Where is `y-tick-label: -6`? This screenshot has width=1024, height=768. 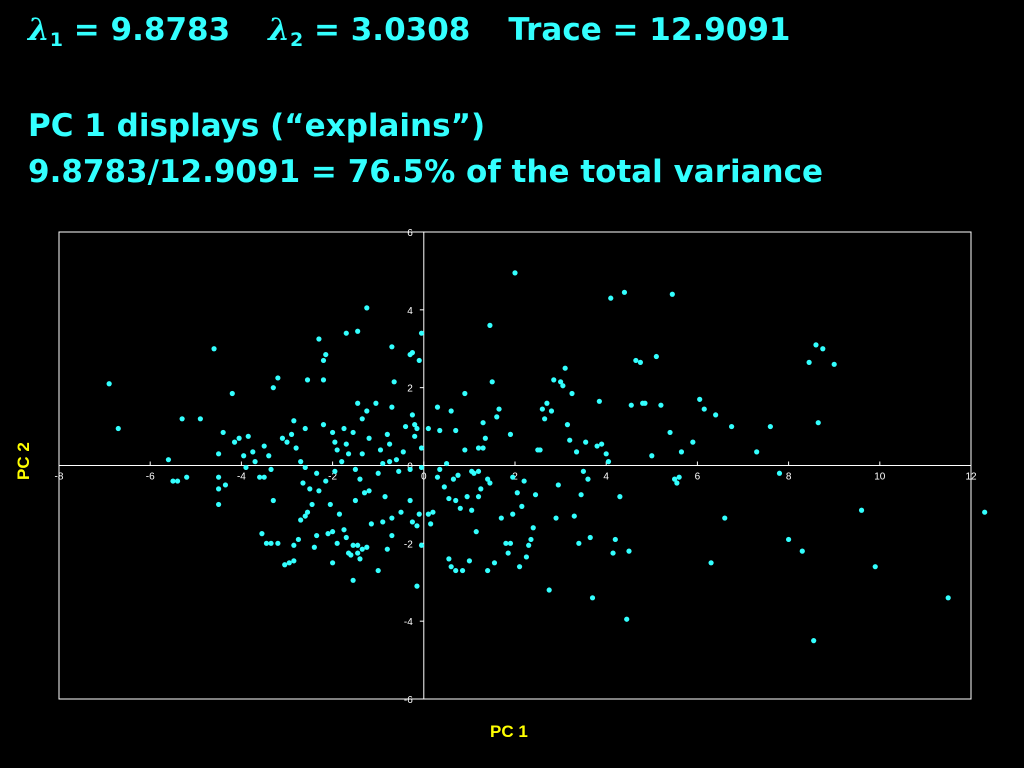
y-tick-label: -6 is located at coordinates (408, 700).